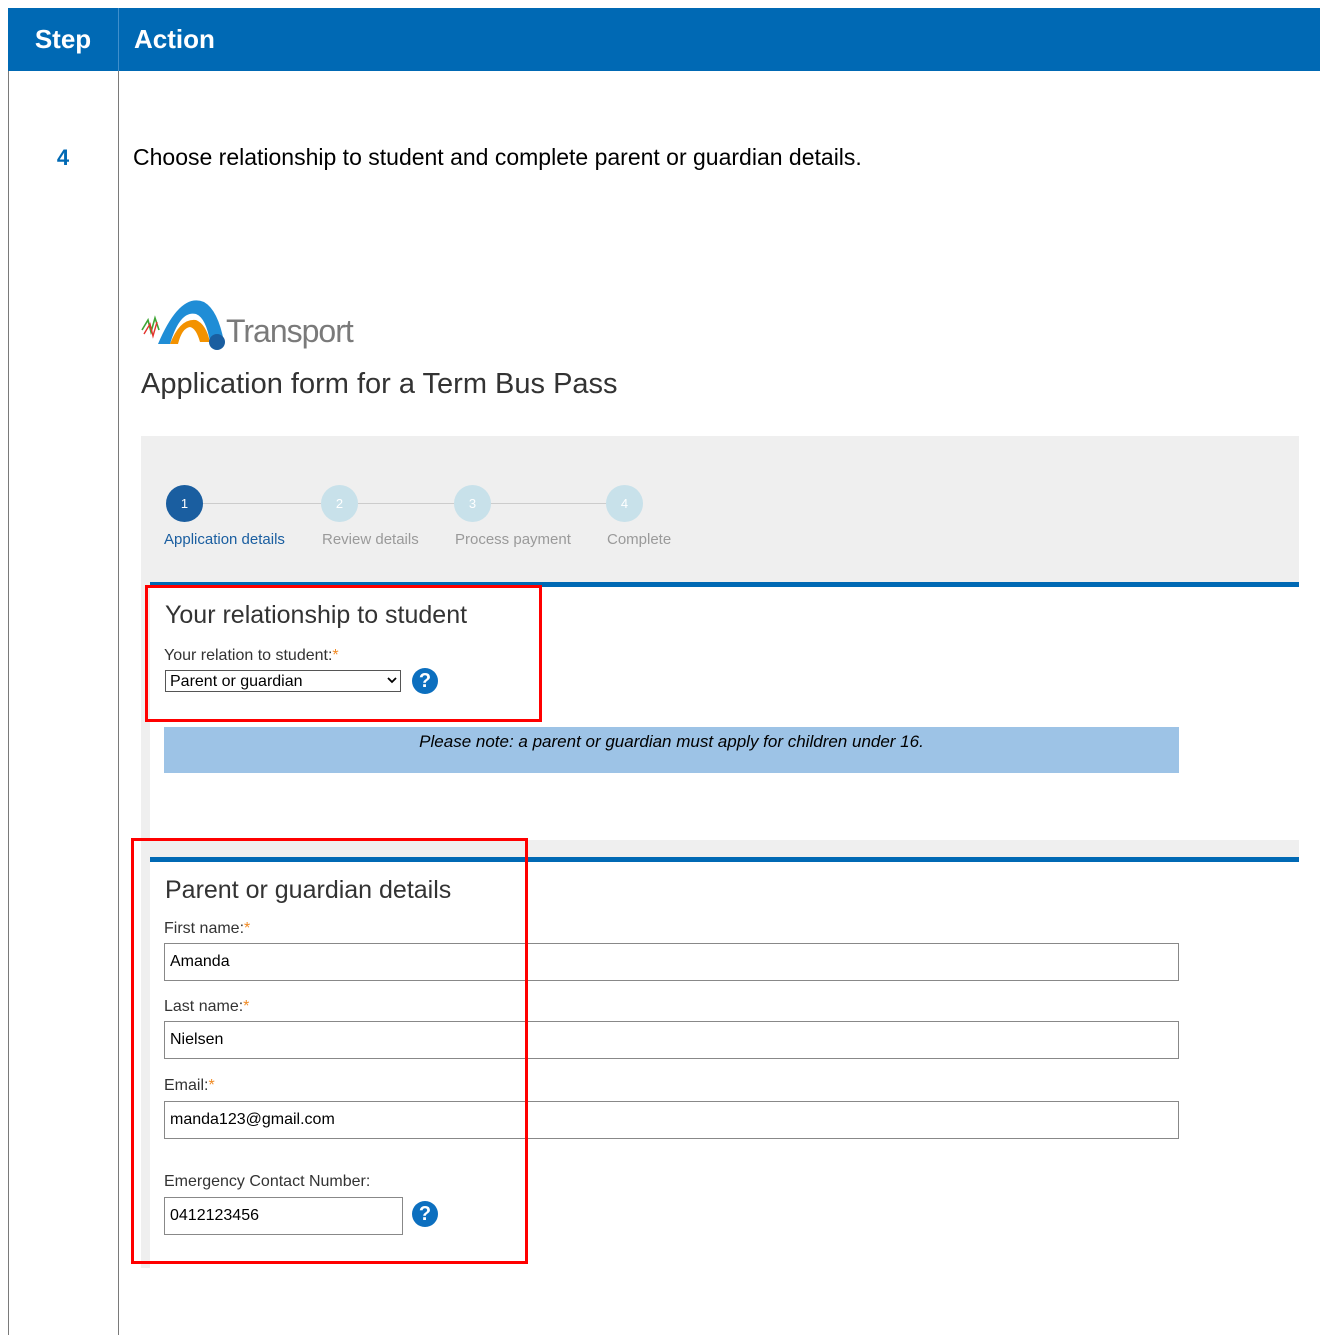  What do you see at coordinates (290, 331) in the screenshot?
I see `logo-text: Transport` at bounding box center [290, 331].